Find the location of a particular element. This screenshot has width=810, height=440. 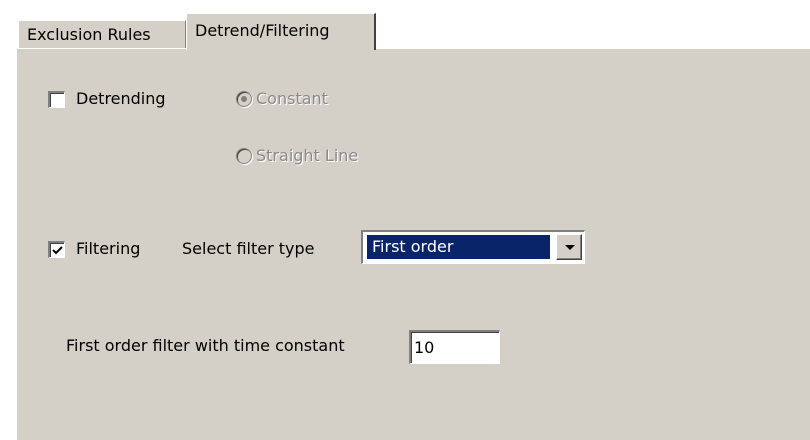

tab-detrend-filtering-label: Detrend/Filtering is located at coordinates (262, 30).